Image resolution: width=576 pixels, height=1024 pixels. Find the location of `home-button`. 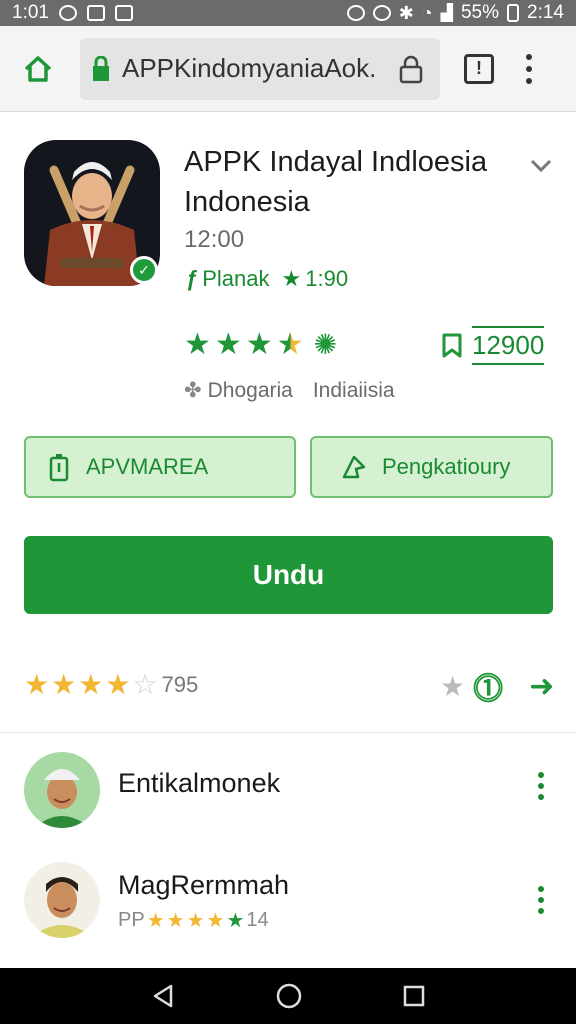

home-button is located at coordinates (38, 69).